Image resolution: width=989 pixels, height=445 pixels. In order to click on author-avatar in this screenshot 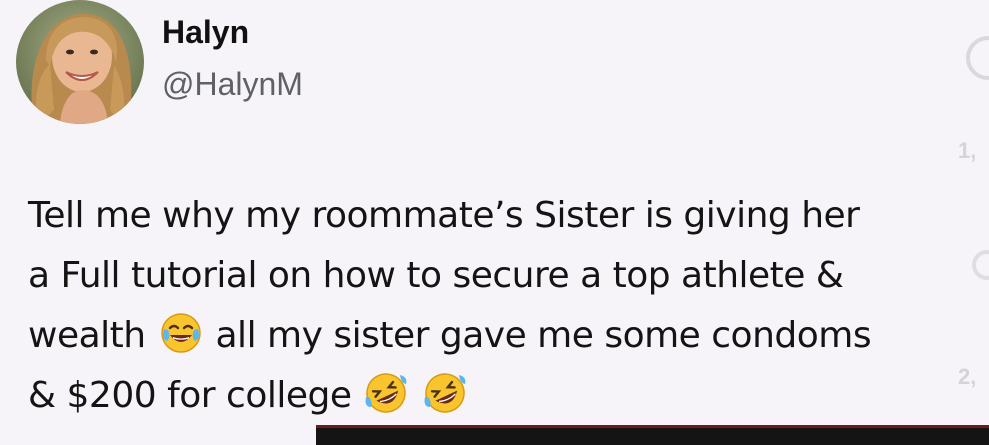, I will do `click(80, 62)`.